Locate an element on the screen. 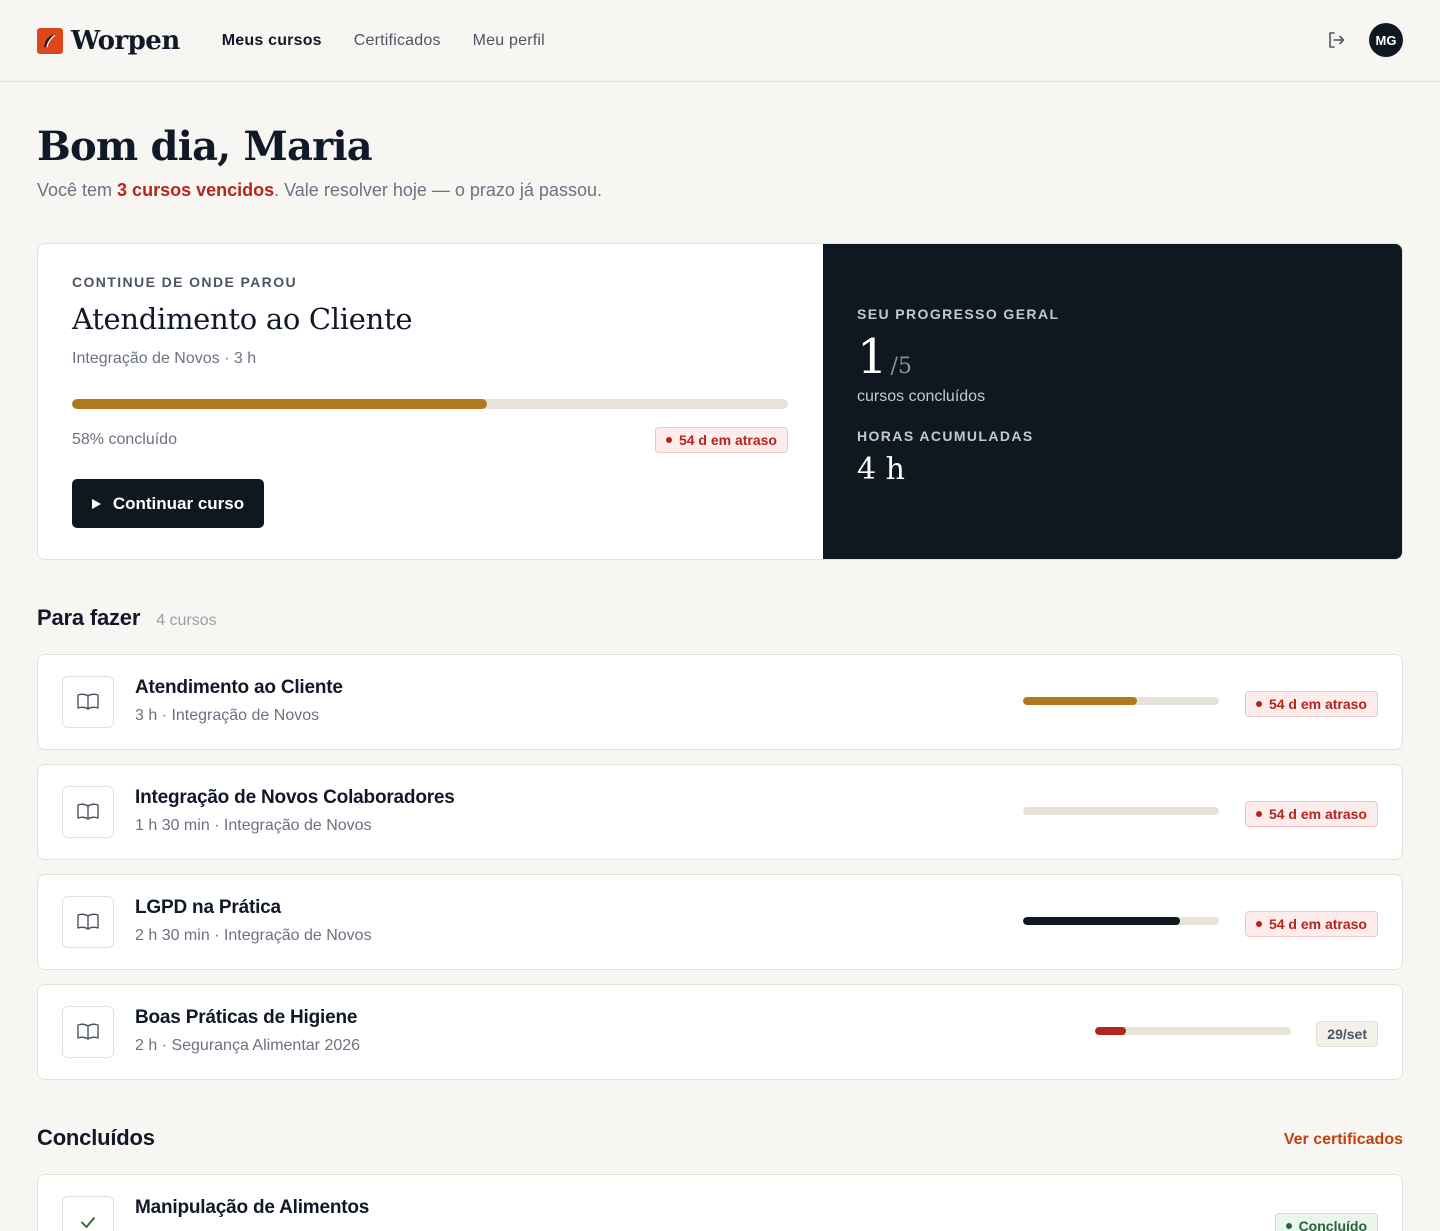 The image size is (1440, 1231). course-meta: 2 h 30 min · Integração de Novos is located at coordinates (253, 935).